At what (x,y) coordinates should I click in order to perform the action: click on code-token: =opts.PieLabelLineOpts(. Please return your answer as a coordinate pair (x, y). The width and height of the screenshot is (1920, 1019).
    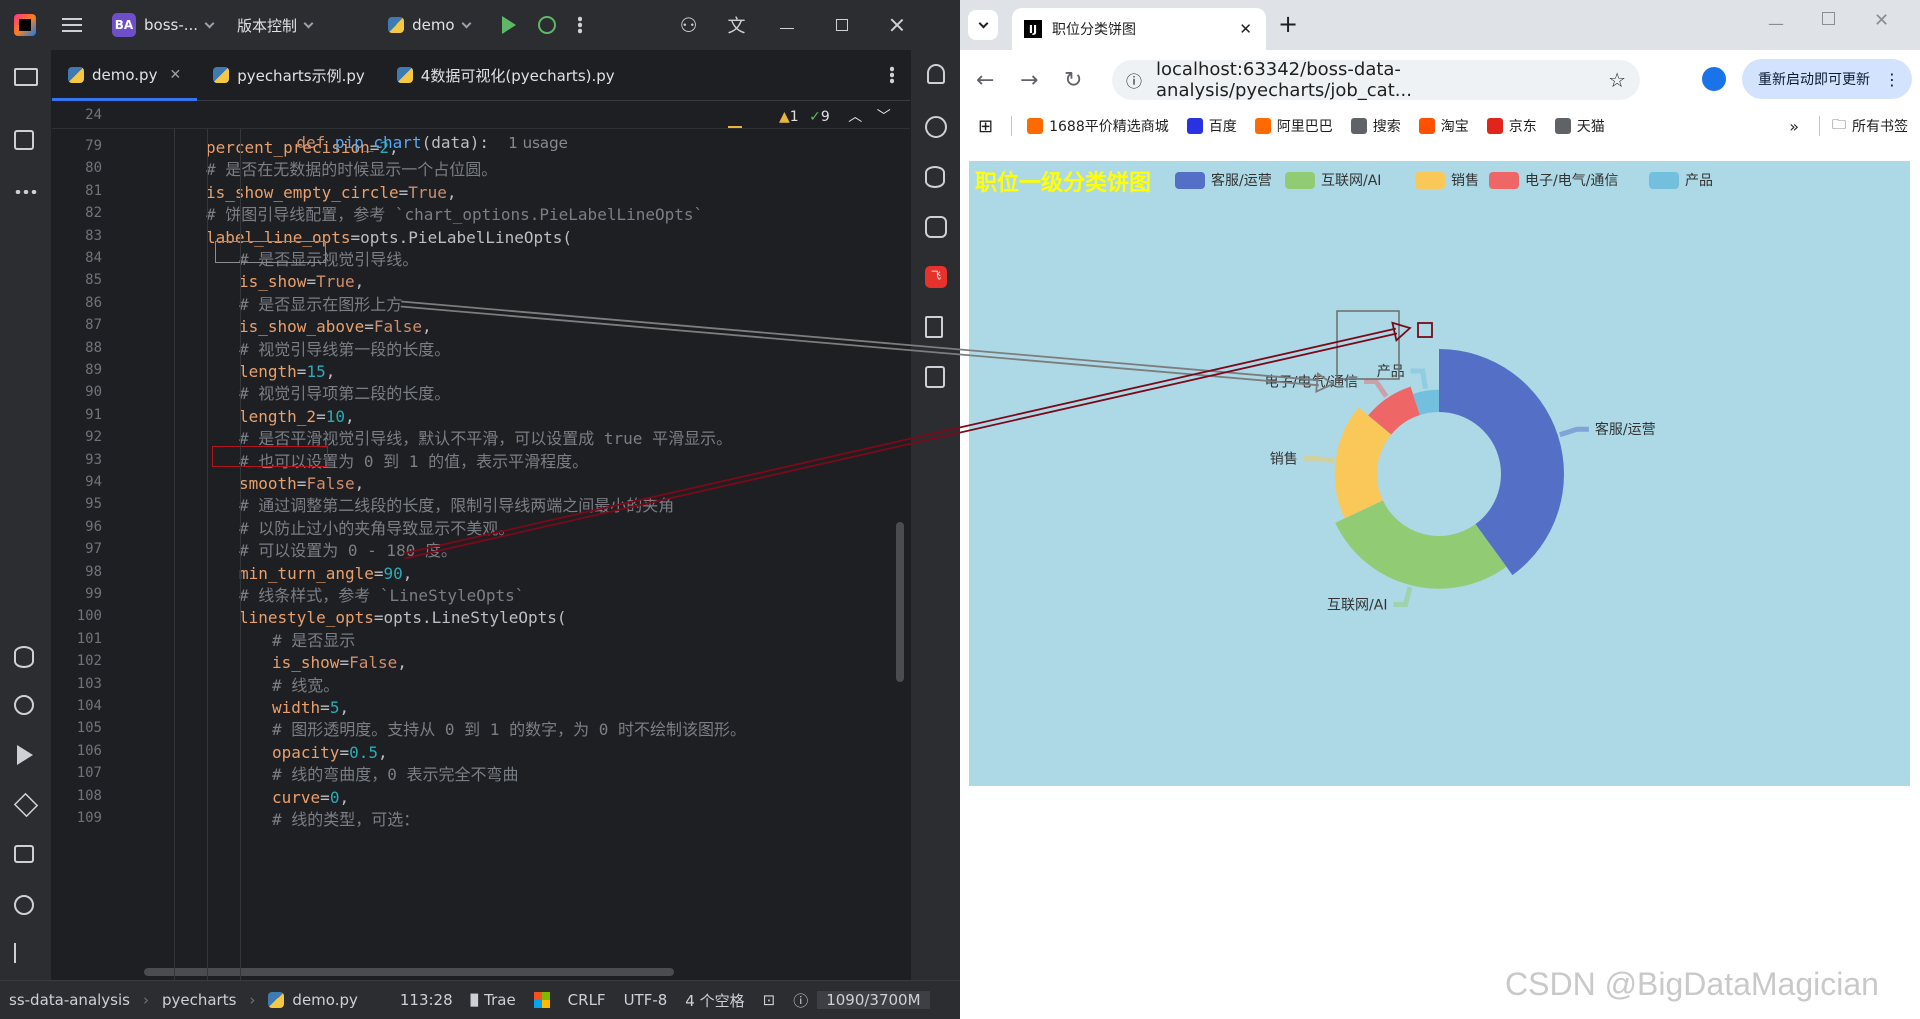
    Looking at the image, I should click on (461, 237).